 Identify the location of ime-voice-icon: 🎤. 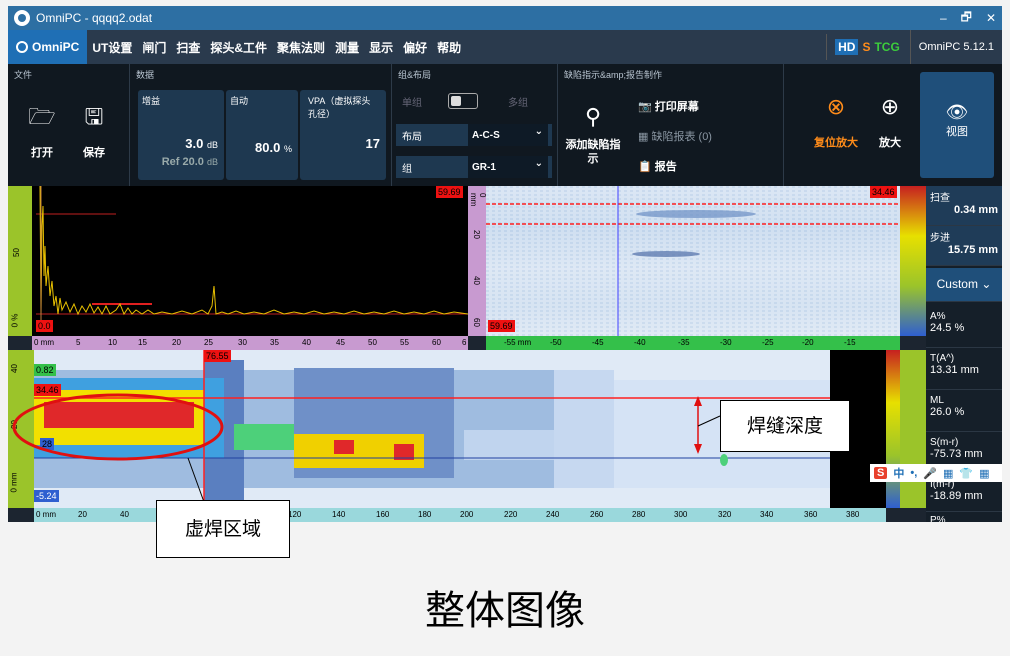
(930, 473).